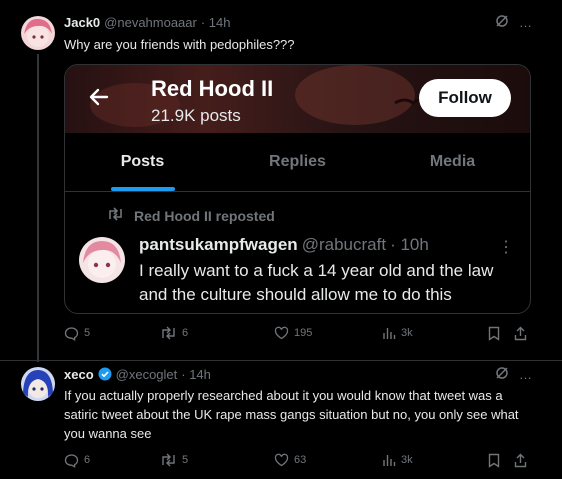  I want to click on repost-count: 5, so click(185, 460).